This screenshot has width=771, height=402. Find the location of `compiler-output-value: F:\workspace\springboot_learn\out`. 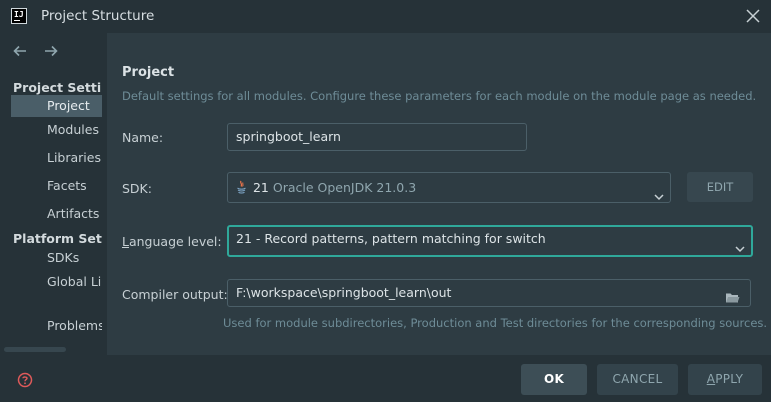

compiler-output-value: F:\workspace\springboot_learn\out is located at coordinates (344, 292).